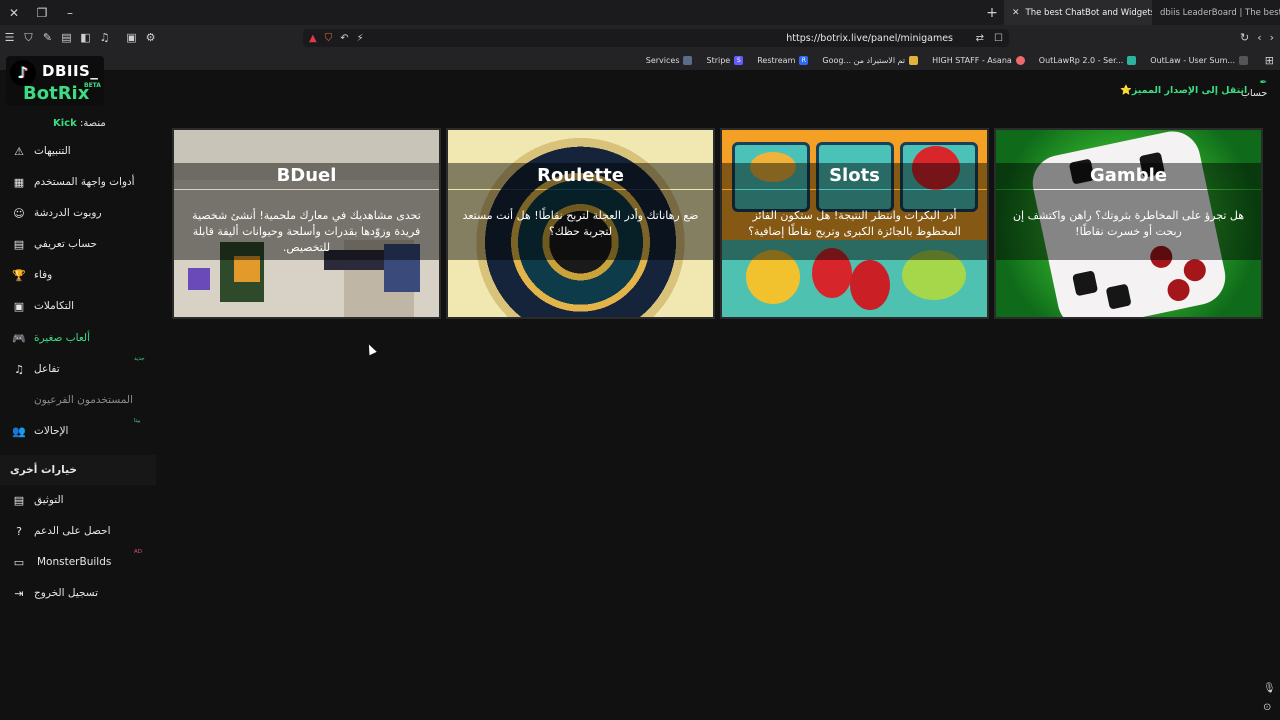  What do you see at coordinates (739, 60) in the screenshot?
I see `stripe-icon: S` at bounding box center [739, 60].